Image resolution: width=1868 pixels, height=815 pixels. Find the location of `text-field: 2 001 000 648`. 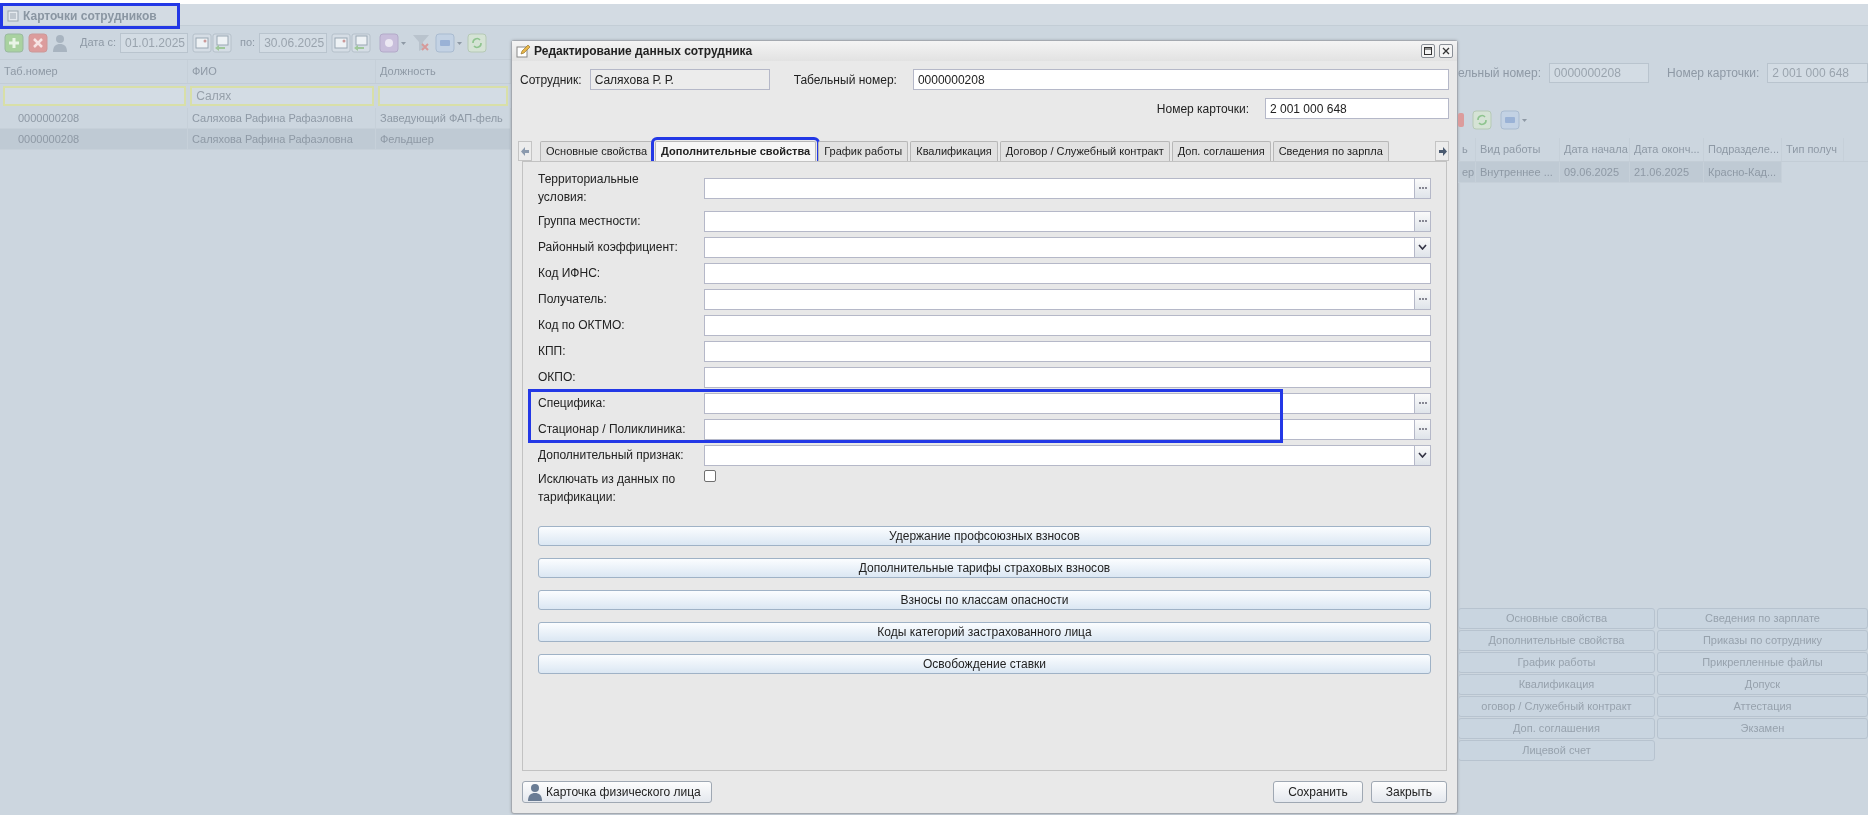

text-field: 2 001 000 648 is located at coordinates (1817, 73).